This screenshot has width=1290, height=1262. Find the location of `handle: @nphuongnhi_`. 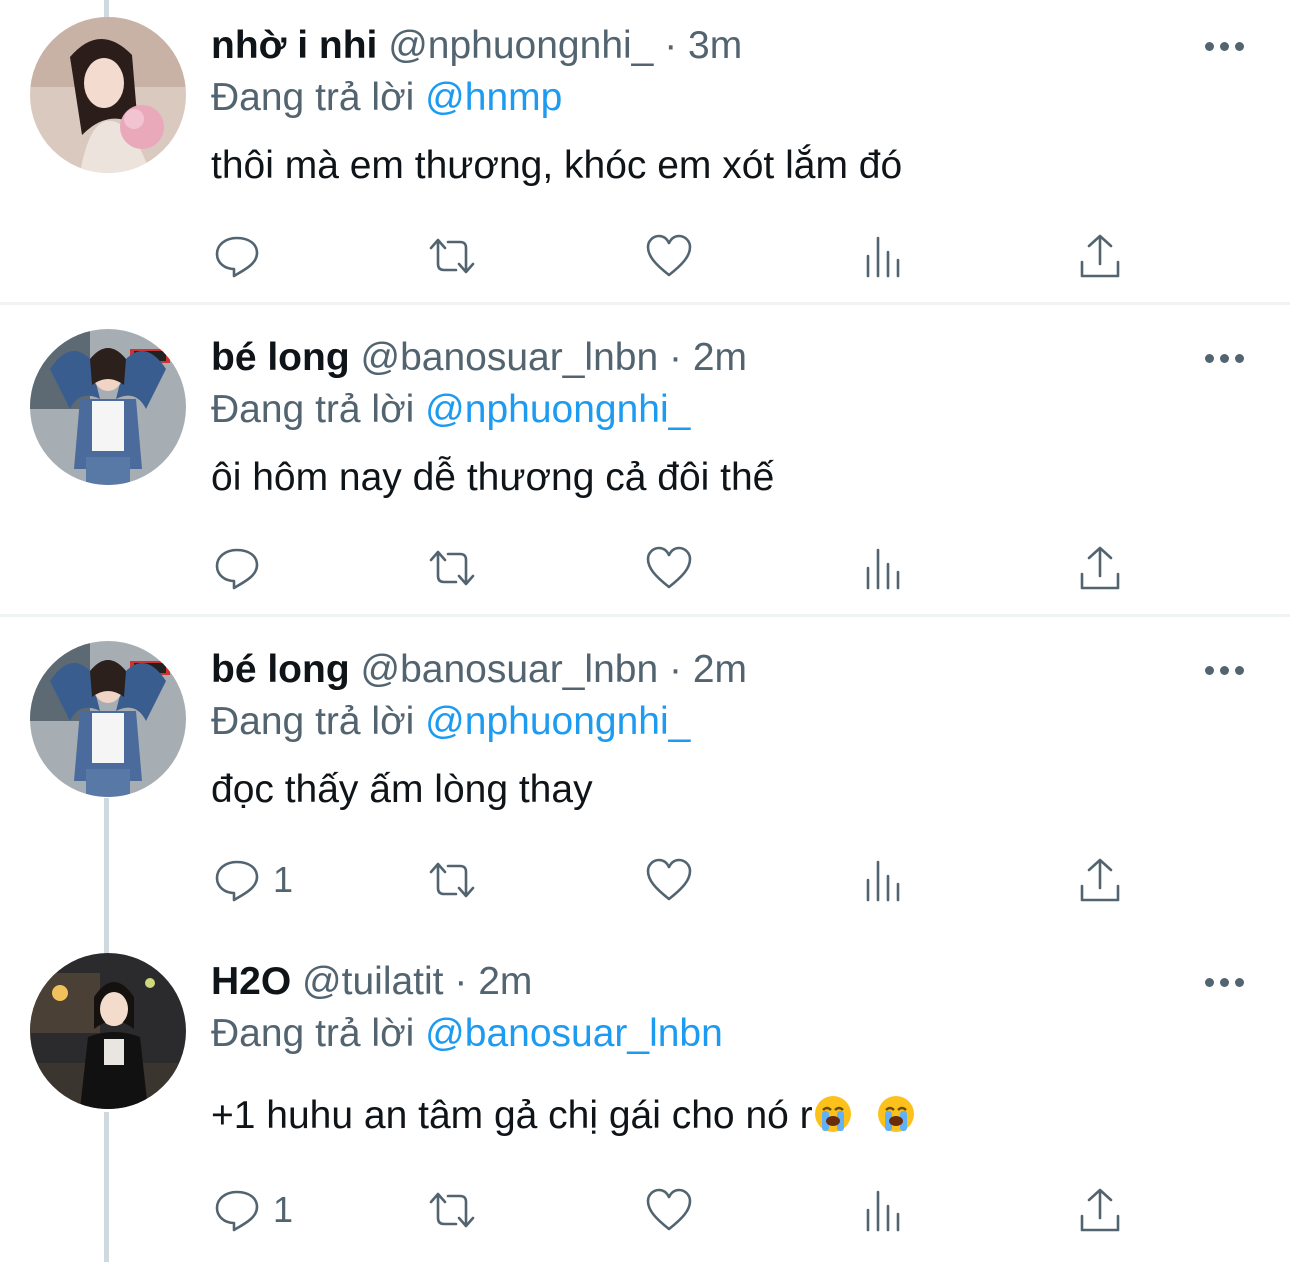

handle: @nphuongnhi_ is located at coordinates (520, 45).